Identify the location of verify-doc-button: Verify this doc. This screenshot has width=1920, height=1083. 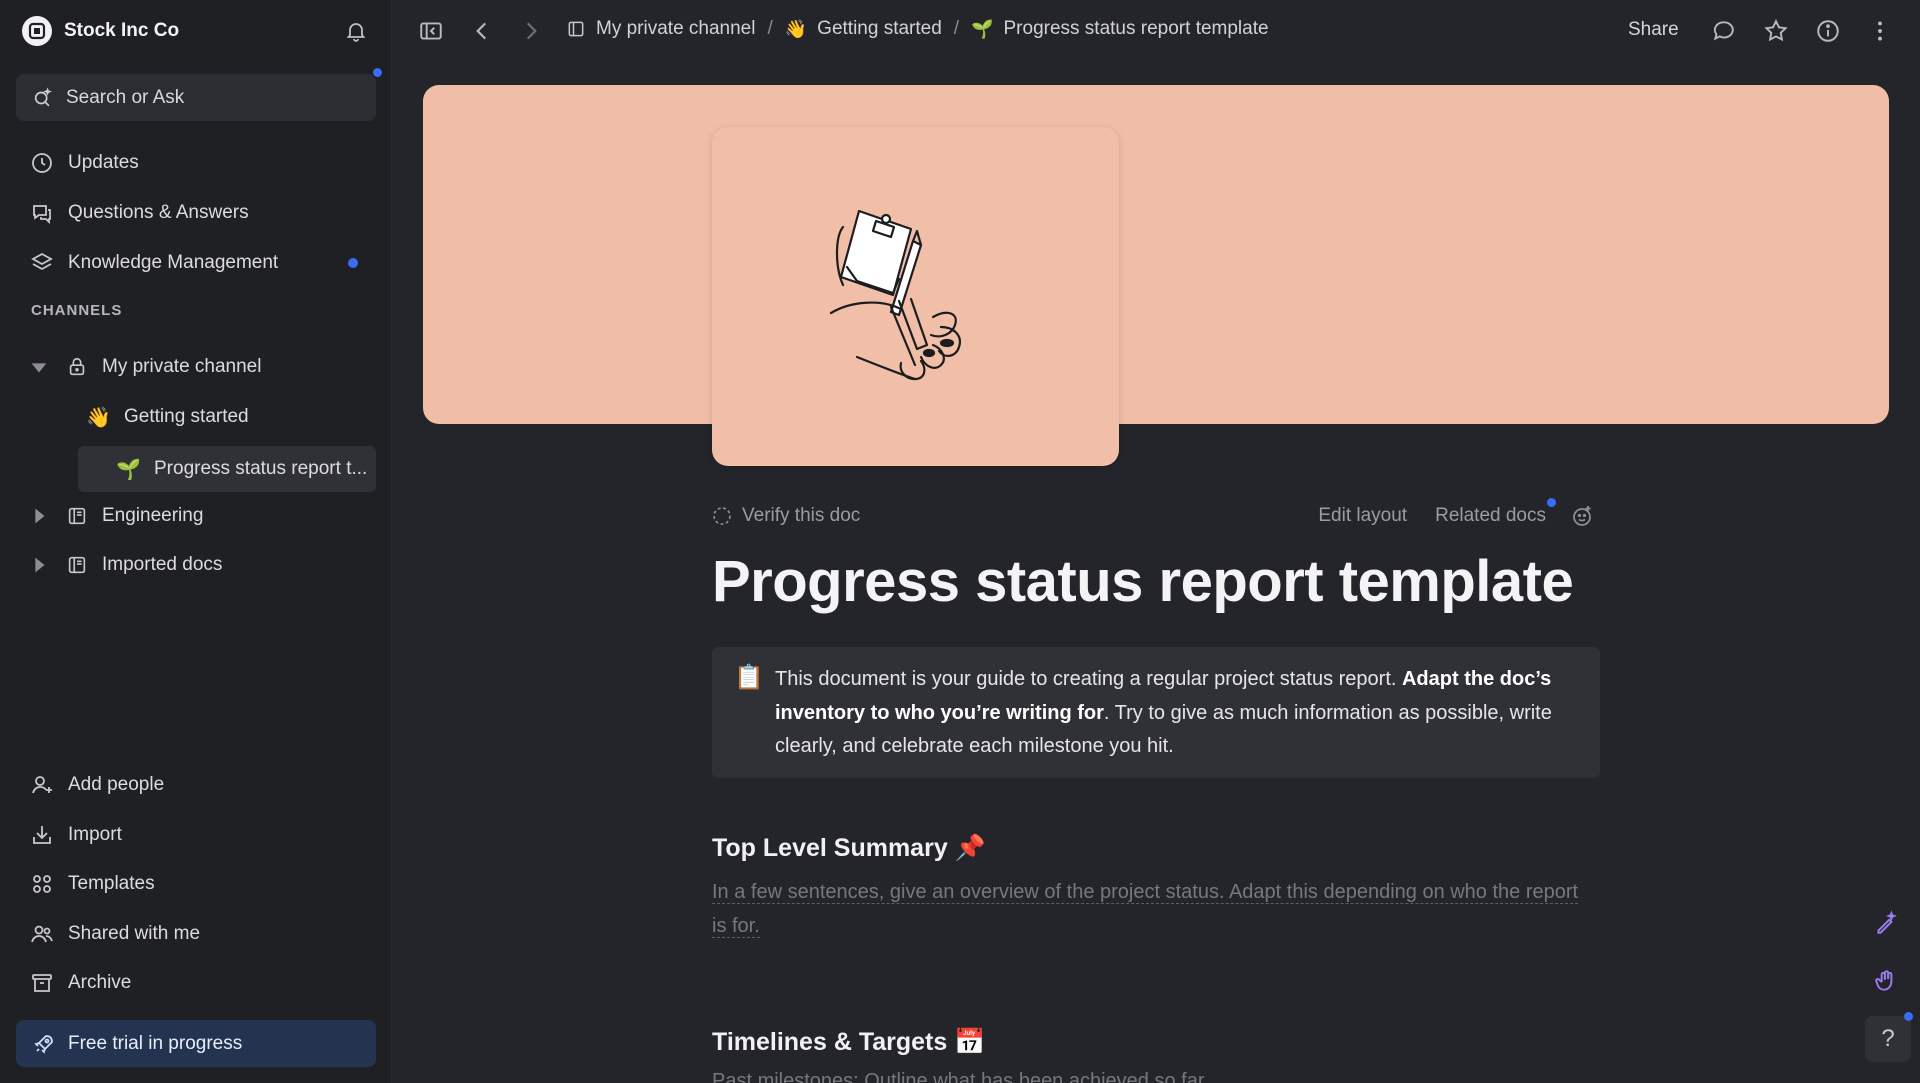
(801, 516).